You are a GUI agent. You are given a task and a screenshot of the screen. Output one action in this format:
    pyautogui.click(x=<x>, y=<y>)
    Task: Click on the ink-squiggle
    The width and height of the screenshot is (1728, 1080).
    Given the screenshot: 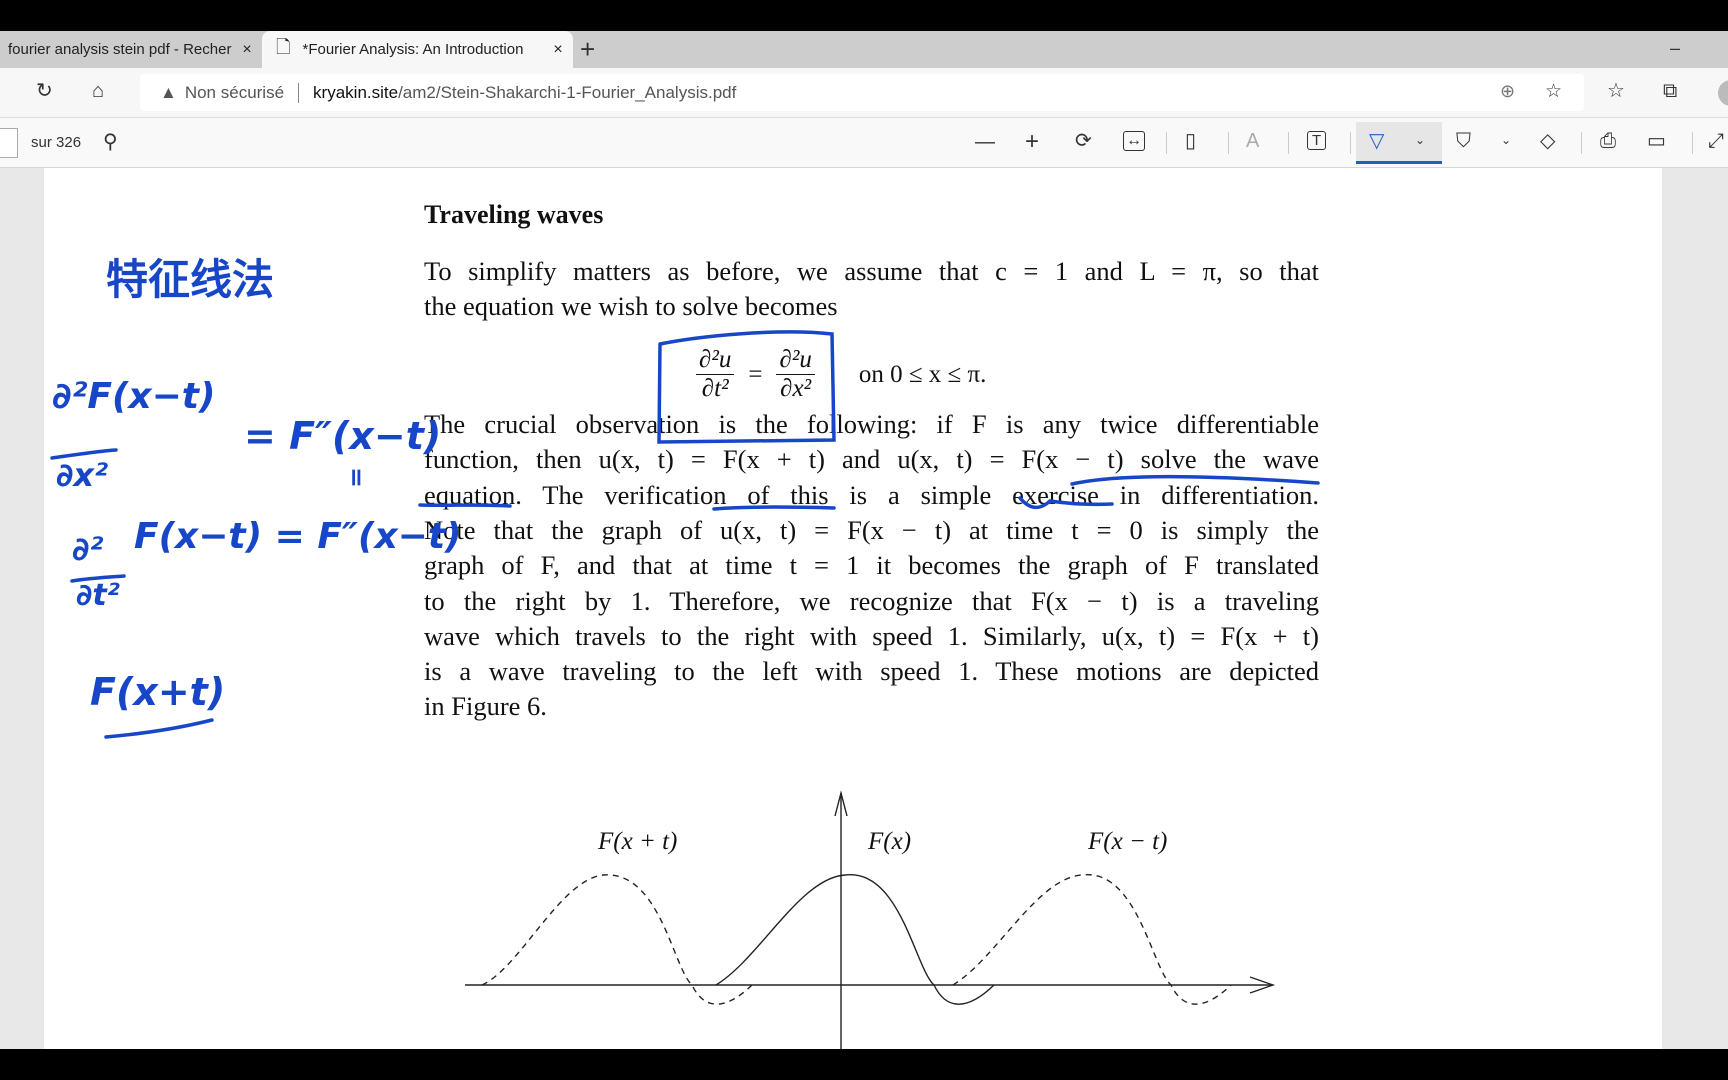 What is the action you would take?
    pyautogui.click(x=1066, y=503)
    